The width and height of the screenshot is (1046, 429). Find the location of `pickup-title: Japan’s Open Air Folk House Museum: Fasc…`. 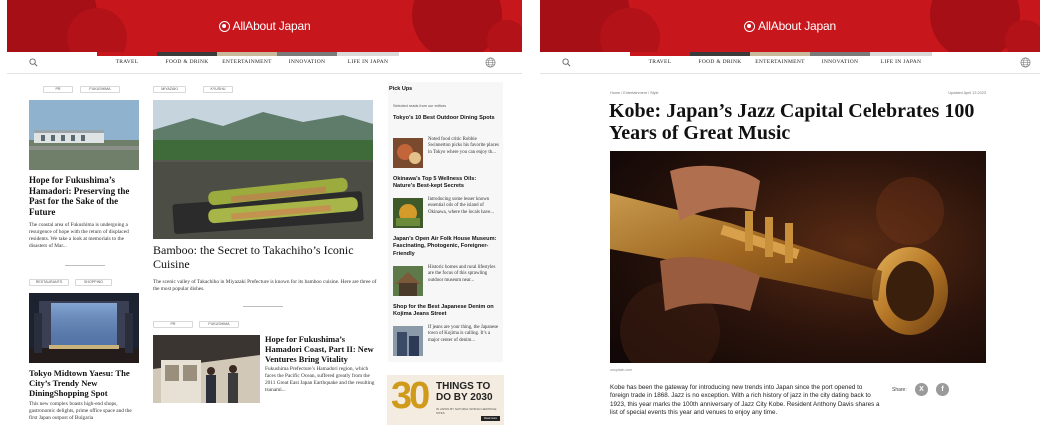

pickup-title: Japan’s Open Air Folk House Museum: Fasc… is located at coordinates (445, 247).